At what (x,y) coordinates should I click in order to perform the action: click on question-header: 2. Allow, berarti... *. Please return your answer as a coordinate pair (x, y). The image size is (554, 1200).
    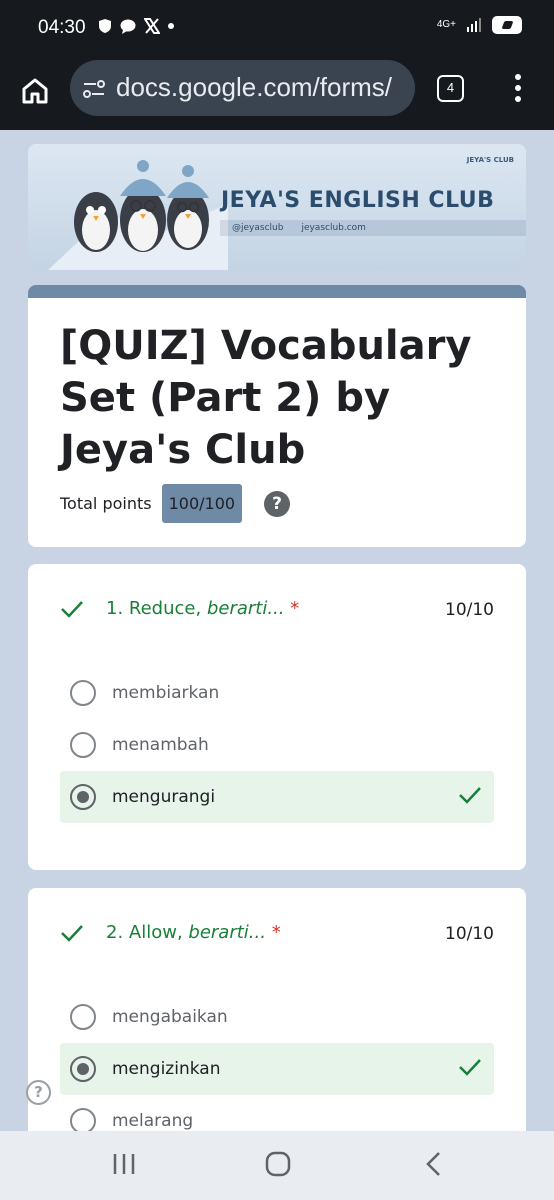
    Looking at the image, I should click on (170, 932).